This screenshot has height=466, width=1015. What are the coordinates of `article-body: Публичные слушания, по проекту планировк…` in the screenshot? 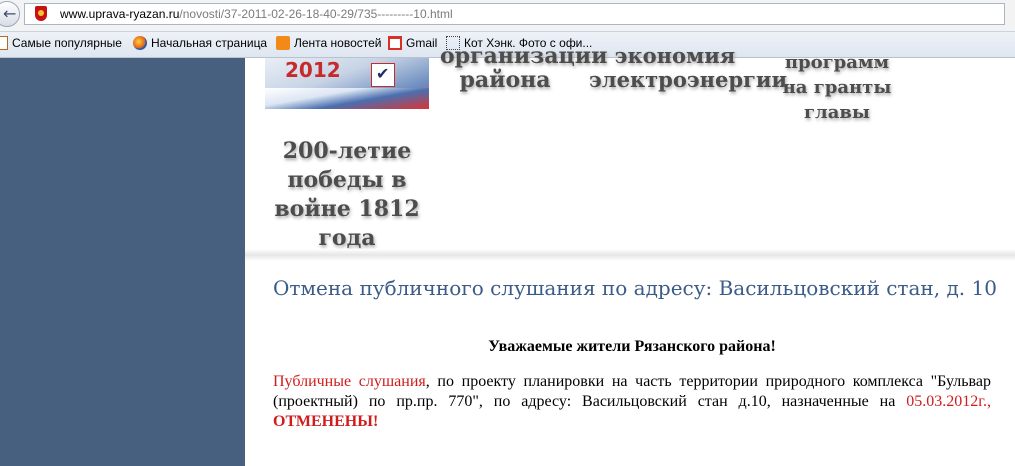 It's located at (632, 402).